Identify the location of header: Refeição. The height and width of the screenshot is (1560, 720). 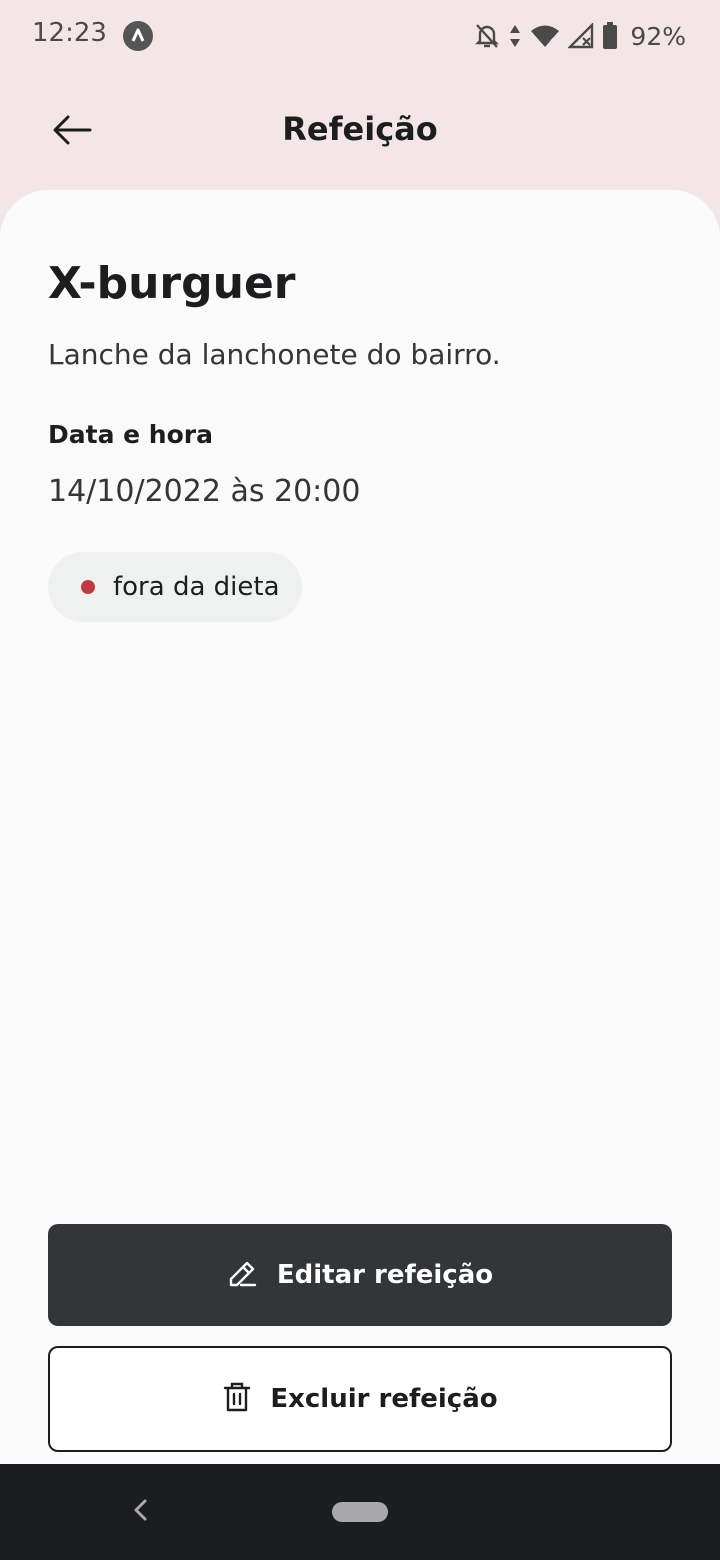
(360, 131).